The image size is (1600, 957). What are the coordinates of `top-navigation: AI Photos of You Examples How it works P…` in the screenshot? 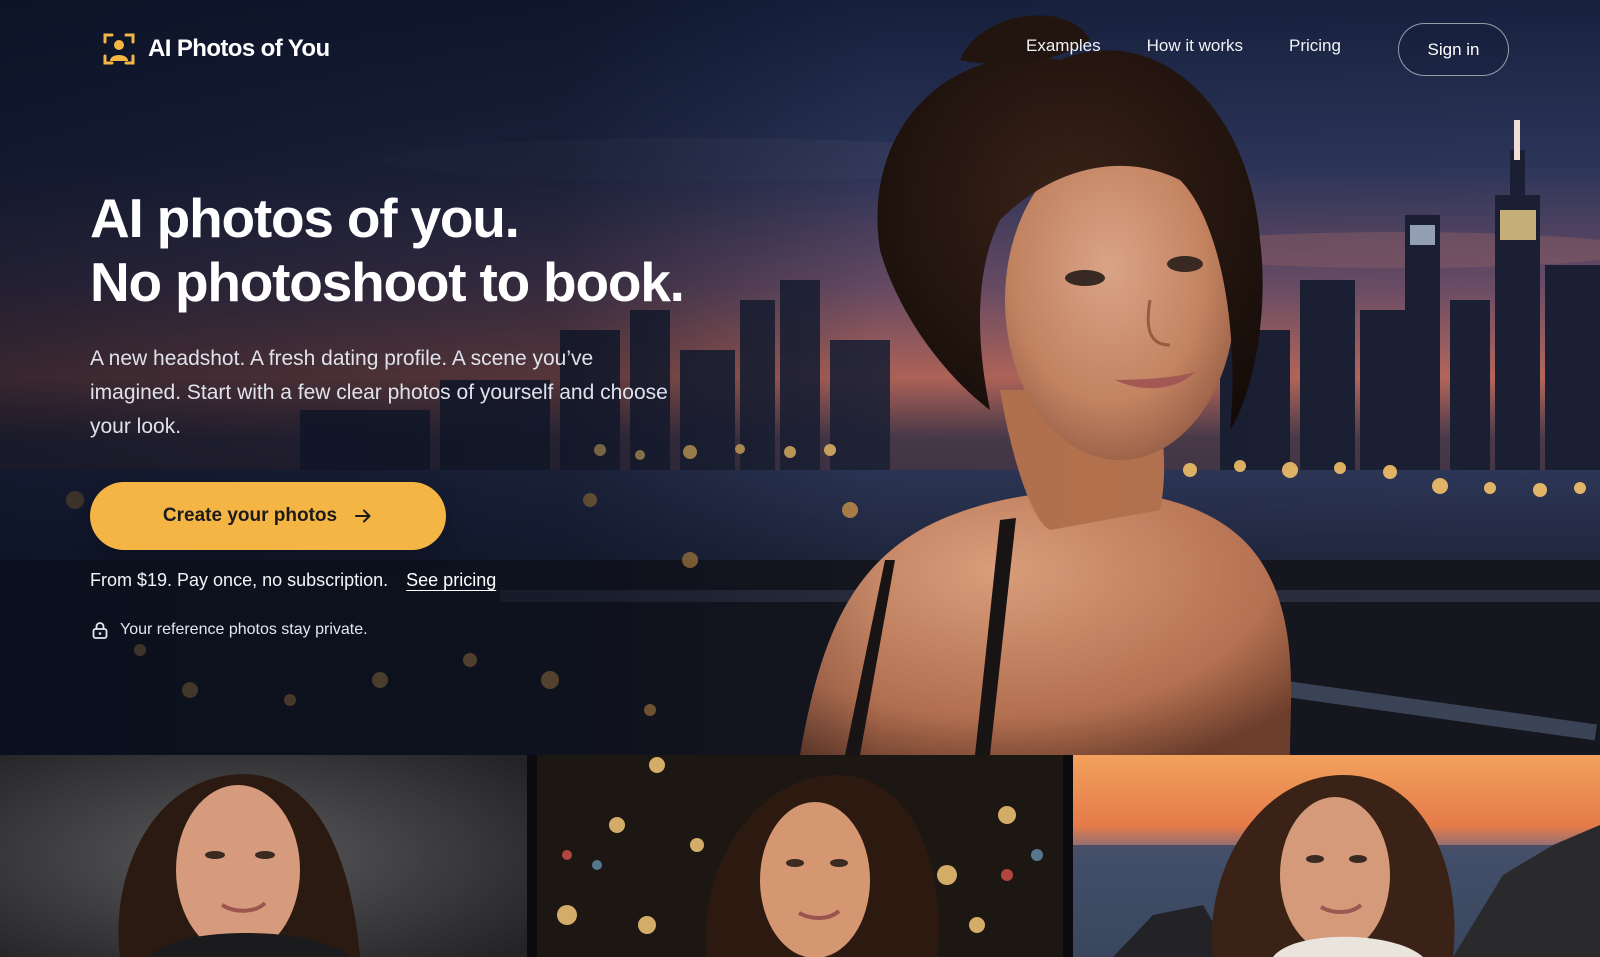 It's located at (800, 50).